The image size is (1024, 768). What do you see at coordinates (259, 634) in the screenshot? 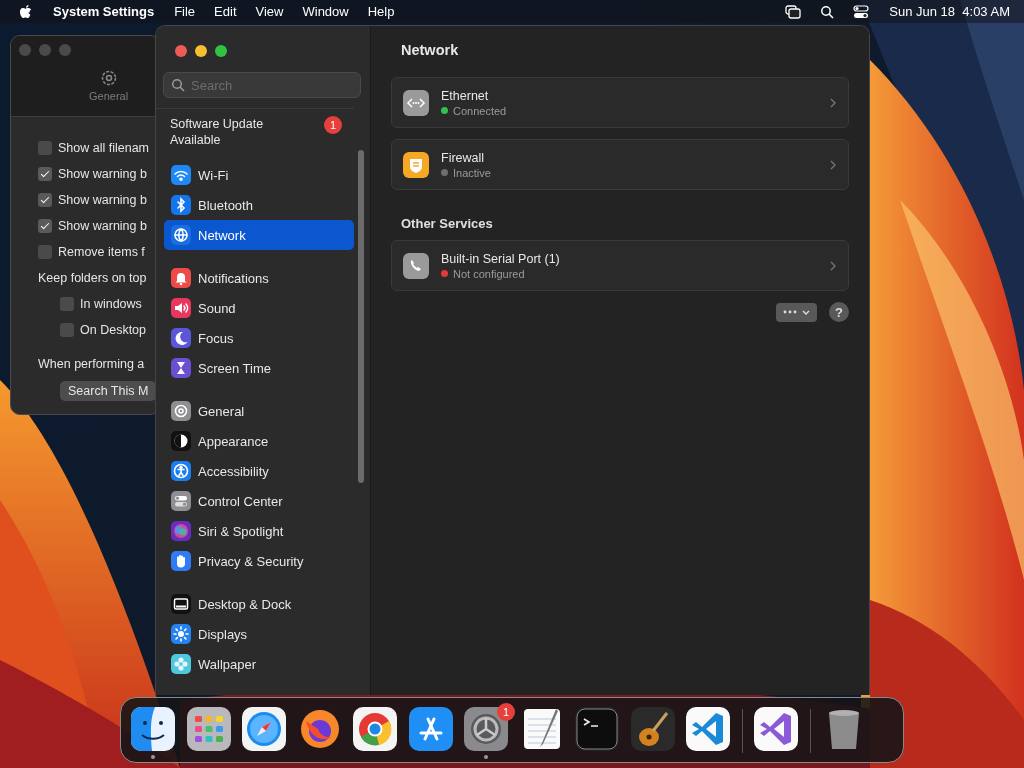
I see `sidebar-item: Displays` at bounding box center [259, 634].